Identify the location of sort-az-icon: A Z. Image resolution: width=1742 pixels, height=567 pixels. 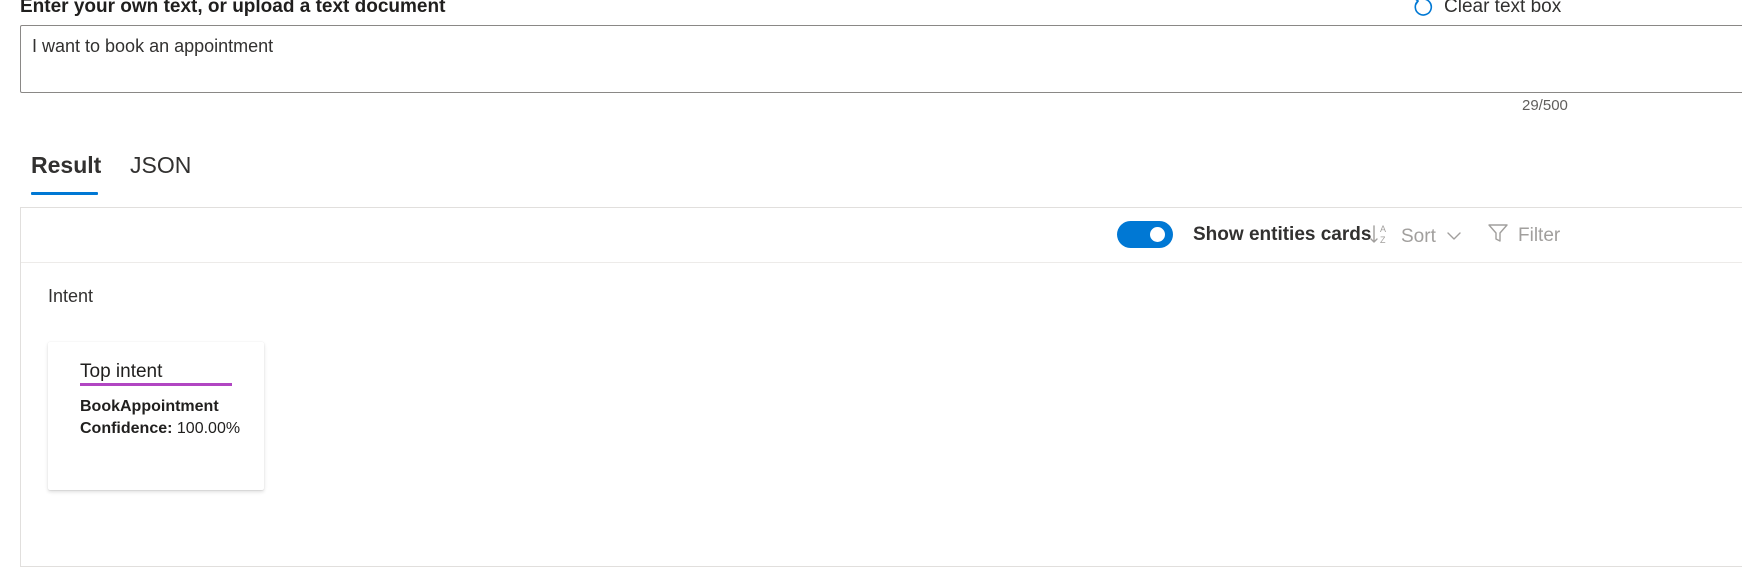
(1380, 237).